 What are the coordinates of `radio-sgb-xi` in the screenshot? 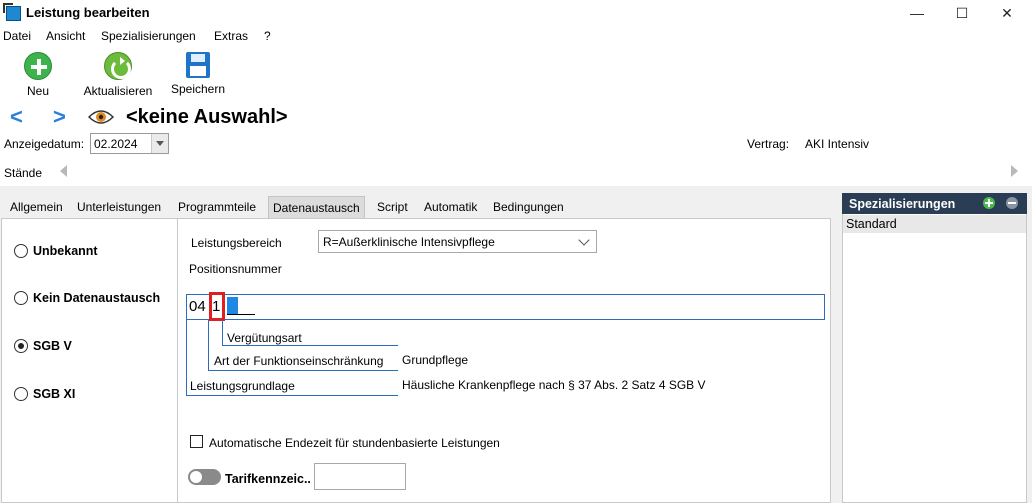 It's located at (21, 394).